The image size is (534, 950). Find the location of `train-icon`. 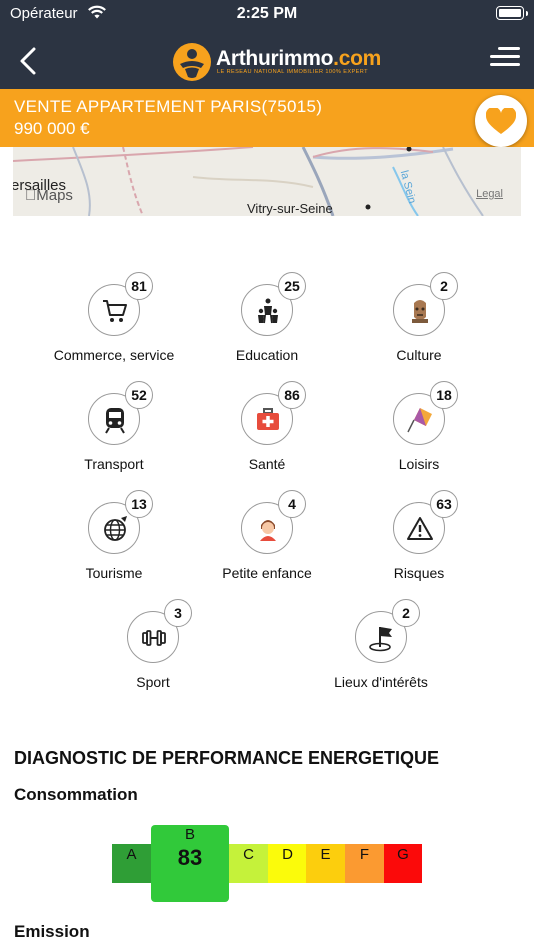

train-icon is located at coordinates (115, 421).